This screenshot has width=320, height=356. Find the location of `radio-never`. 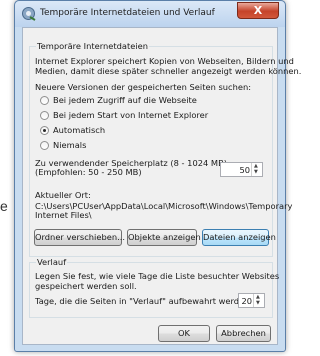

radio-never is located at coordinates (44, 145).